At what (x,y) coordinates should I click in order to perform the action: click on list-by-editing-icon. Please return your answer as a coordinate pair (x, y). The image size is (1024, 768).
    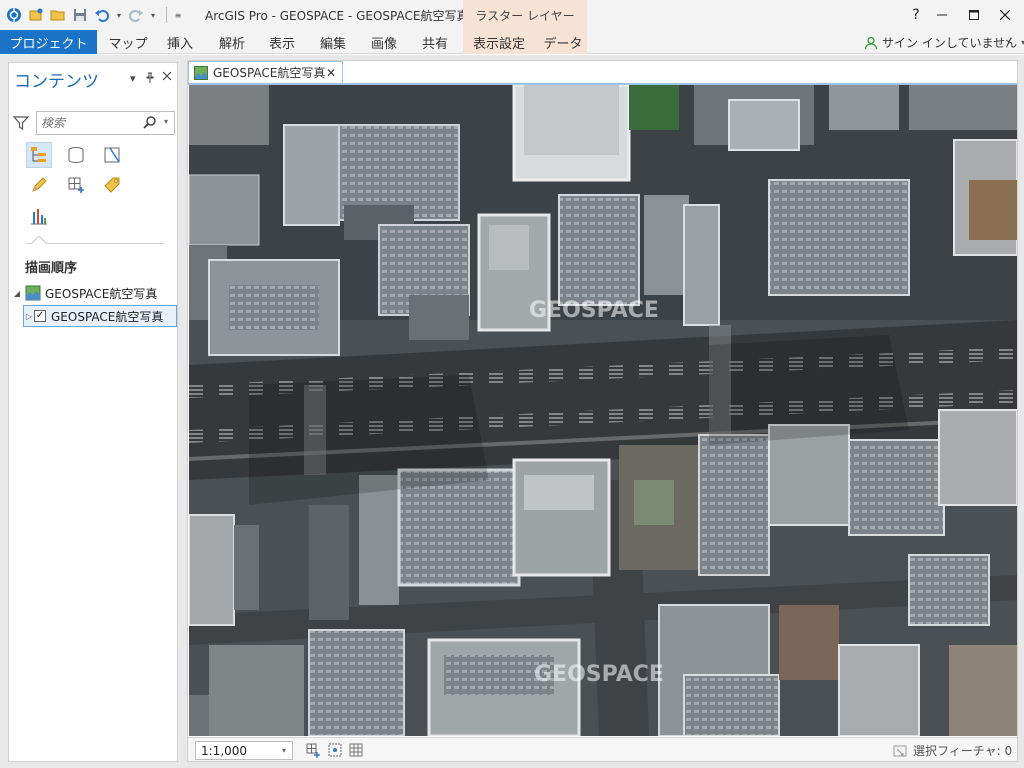
    Looking at the image, I should click on (39, 185).